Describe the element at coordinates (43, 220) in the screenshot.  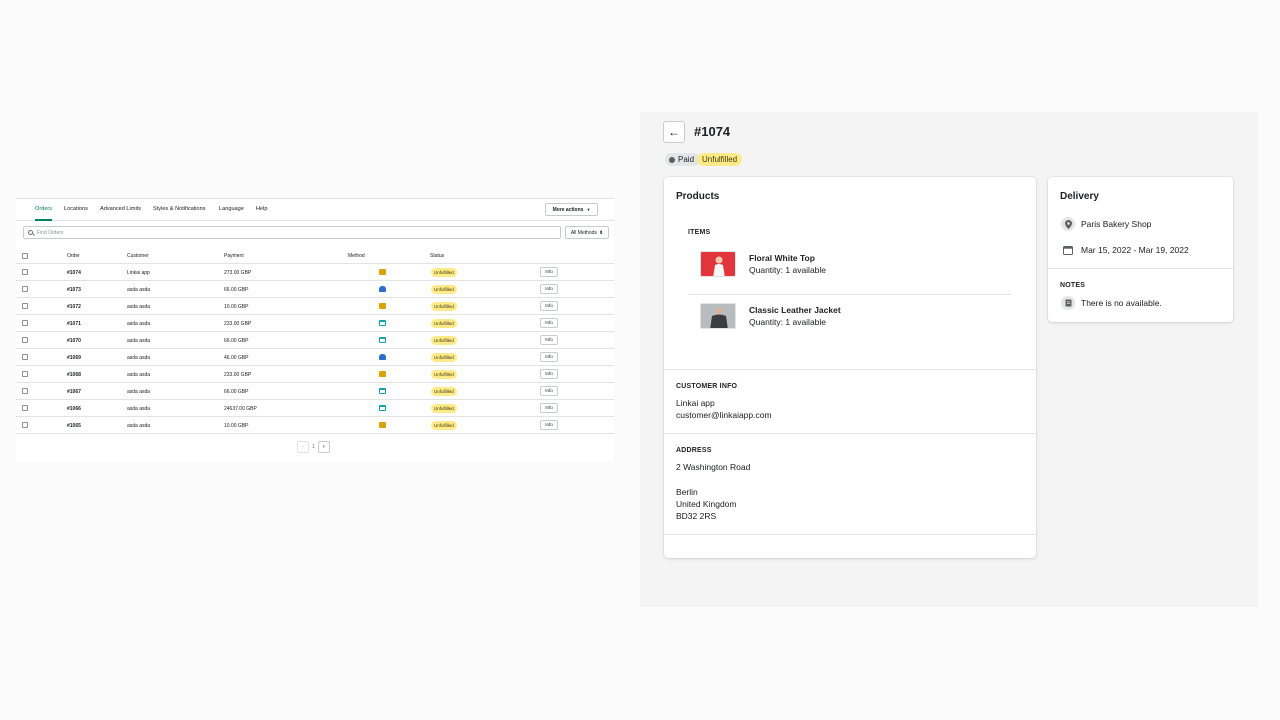
I see `active-tab-indicator` at that location.